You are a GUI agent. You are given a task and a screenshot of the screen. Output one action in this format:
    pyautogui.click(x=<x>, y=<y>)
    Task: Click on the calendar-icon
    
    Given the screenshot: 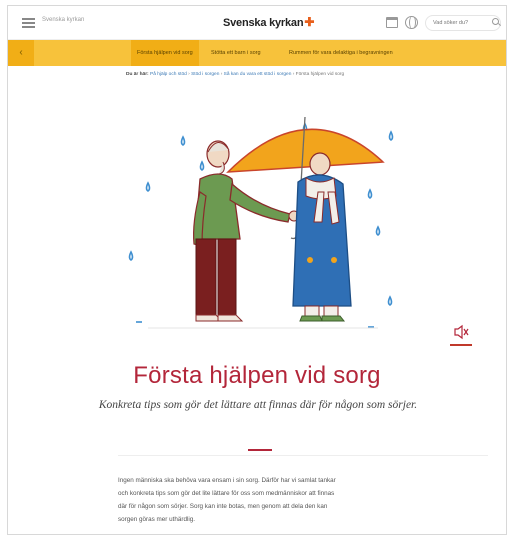 What is the action you would take?
    pyautogui.click(x=392, y=22)
    